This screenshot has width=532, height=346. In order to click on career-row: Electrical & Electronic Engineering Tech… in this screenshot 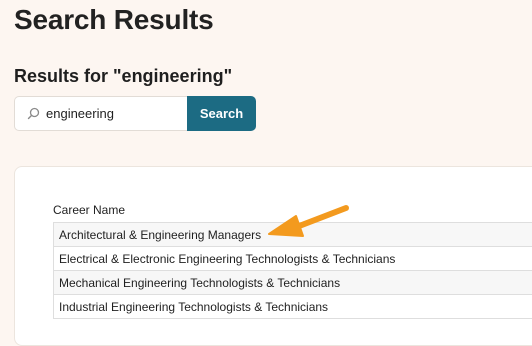, I will do `click(292, 259)`.